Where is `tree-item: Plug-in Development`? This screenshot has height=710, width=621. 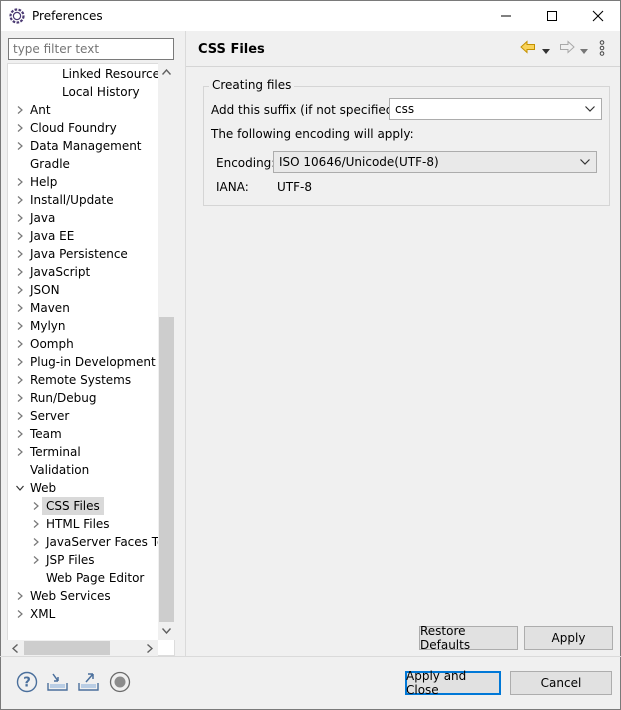 tree-item: Plug-in Development is located at coordinates (83, 362).